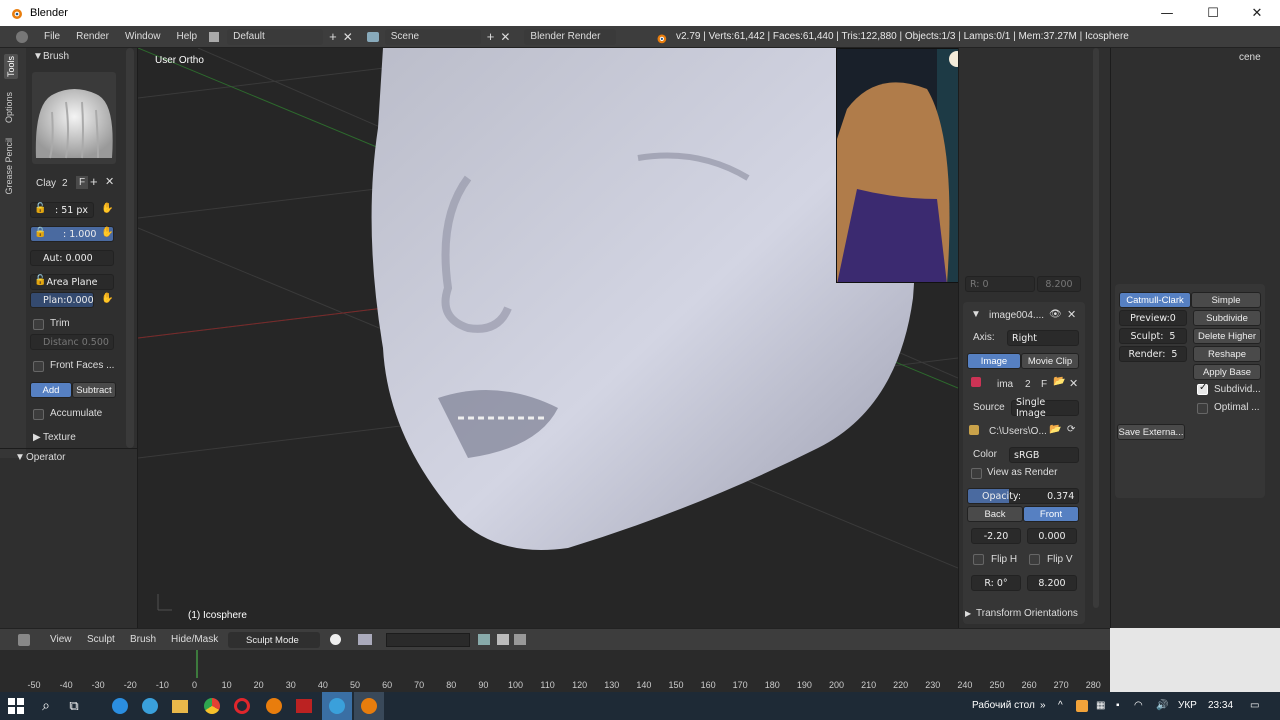 Image resolution: width=1280 pixels, height=720 pixels. Describe the element at coordinates (995, 514) in the screenshot. I see `back-button: Back` at that location.